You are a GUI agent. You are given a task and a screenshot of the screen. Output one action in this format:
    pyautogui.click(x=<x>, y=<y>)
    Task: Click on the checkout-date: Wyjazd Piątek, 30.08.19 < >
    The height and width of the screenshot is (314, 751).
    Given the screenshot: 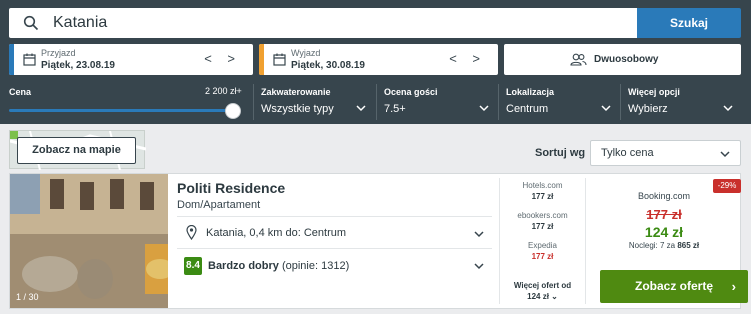 What is the action you would take?
    pyautogui.click(x=378, y=59)
    